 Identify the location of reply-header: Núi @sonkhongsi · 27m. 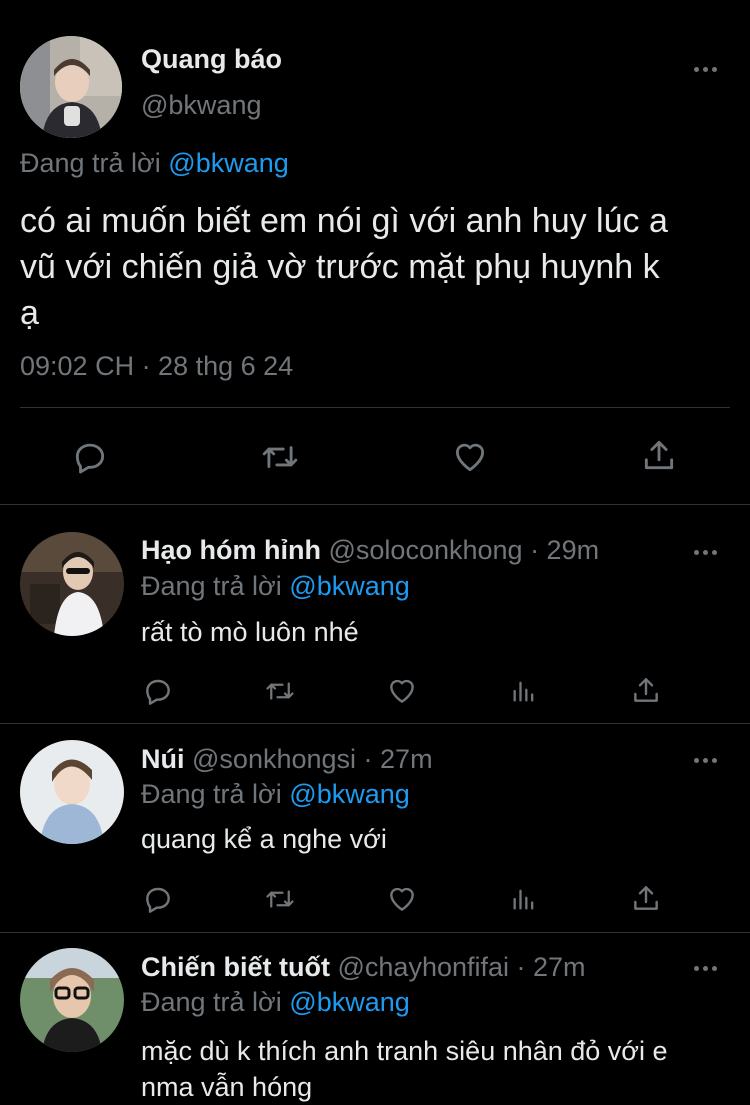
(287, 759).